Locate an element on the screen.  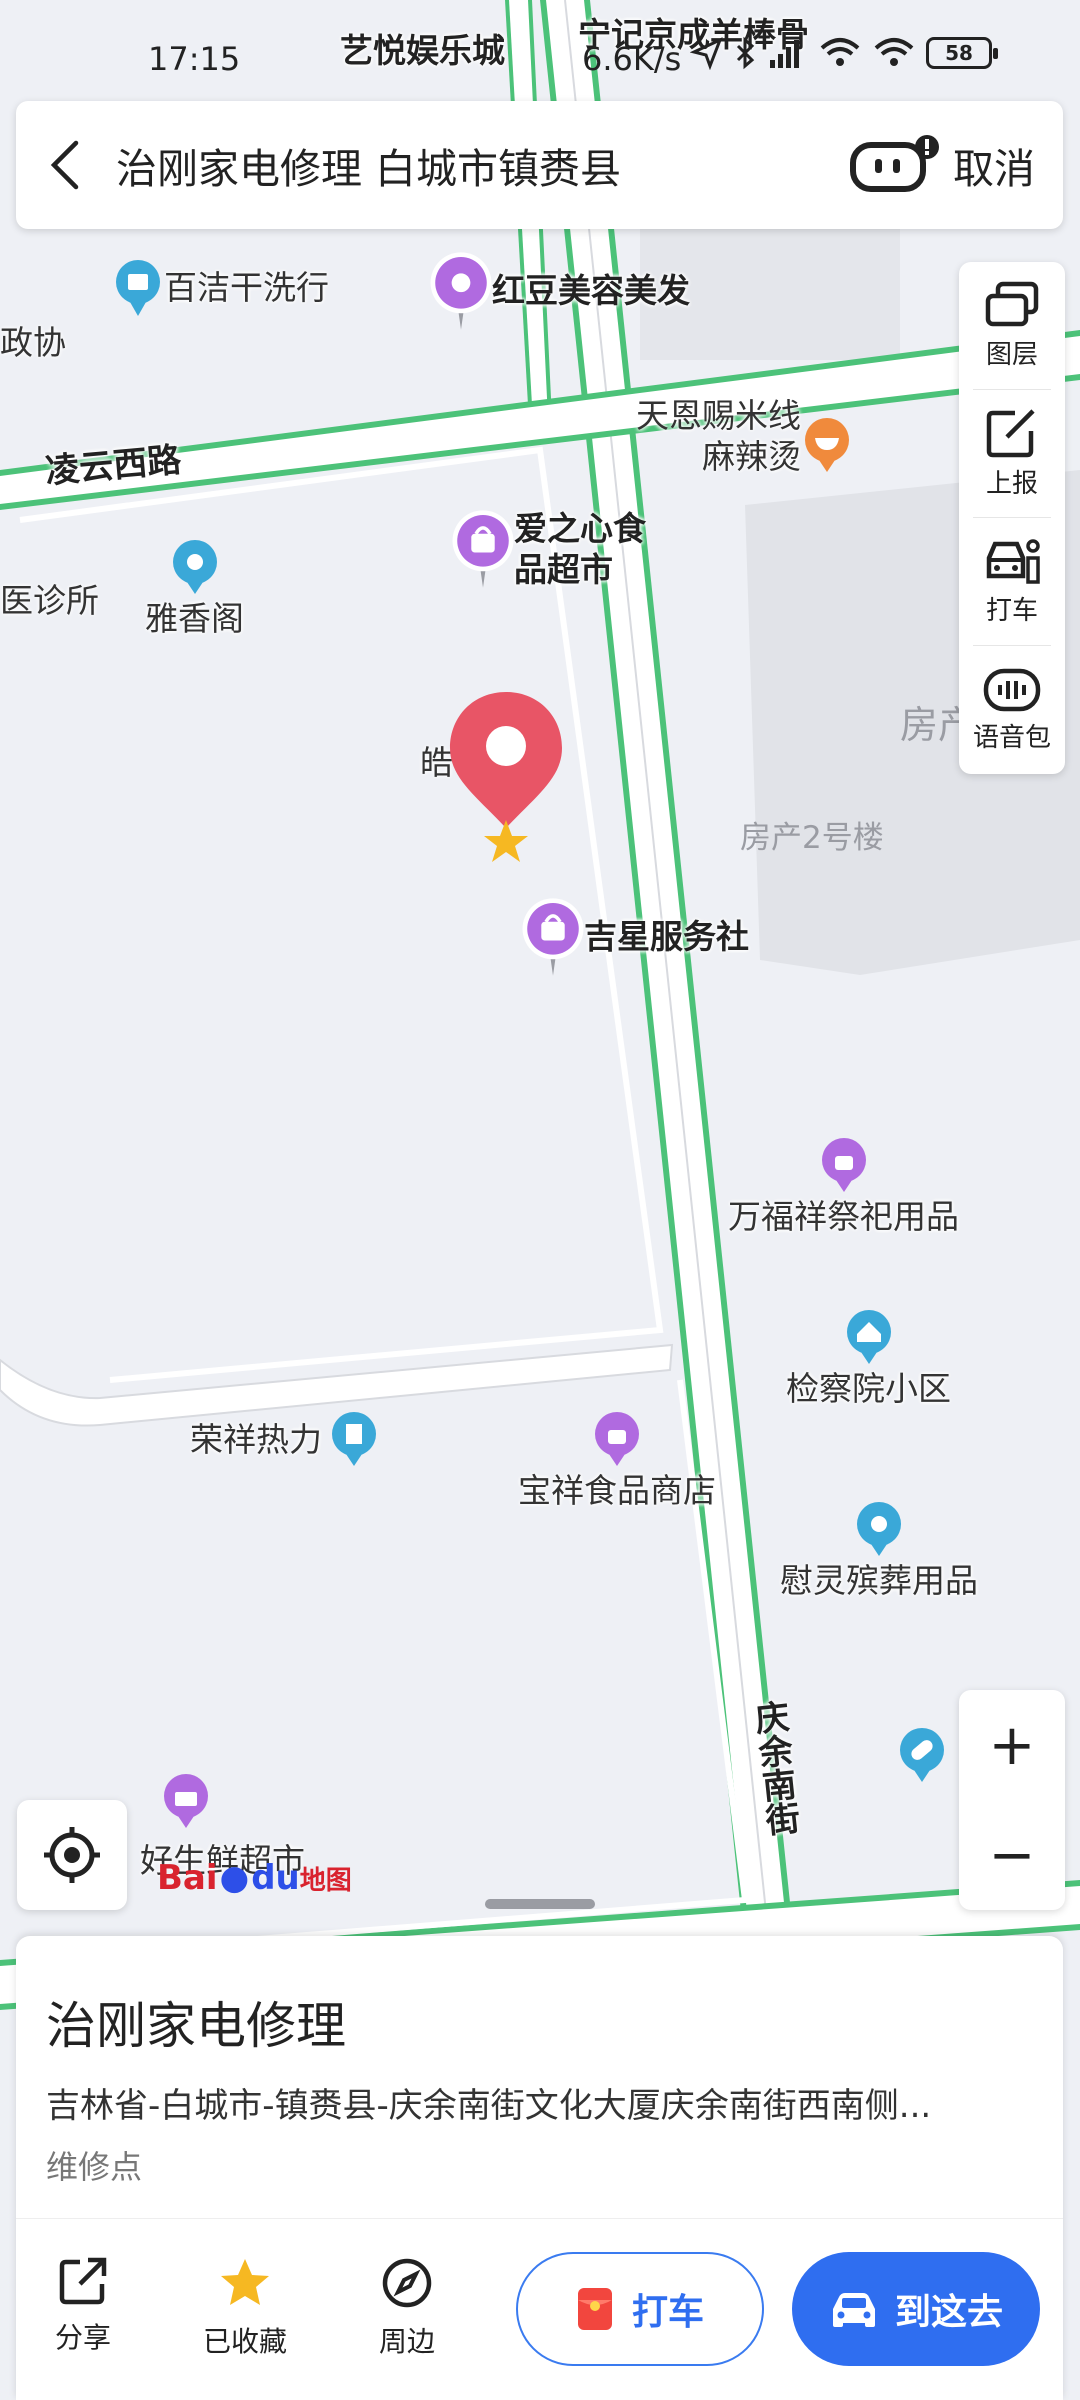
status-icons: 58 is located at coordinates (844, 53).